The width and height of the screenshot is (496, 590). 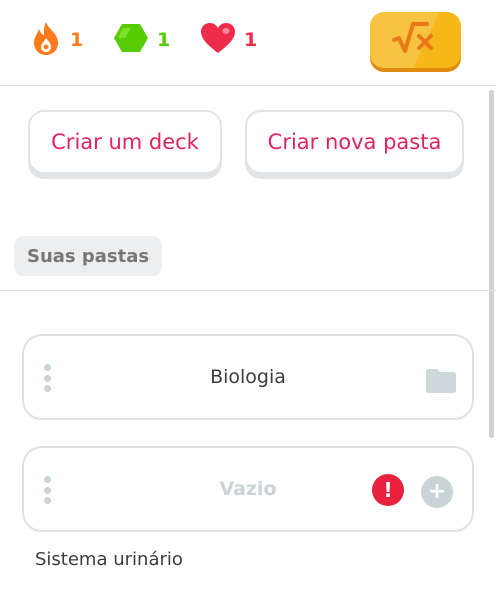 What do you see at coordinates (218, 40) in the screenshot?
I see `heart-icon` at bounding box center [218, 40].